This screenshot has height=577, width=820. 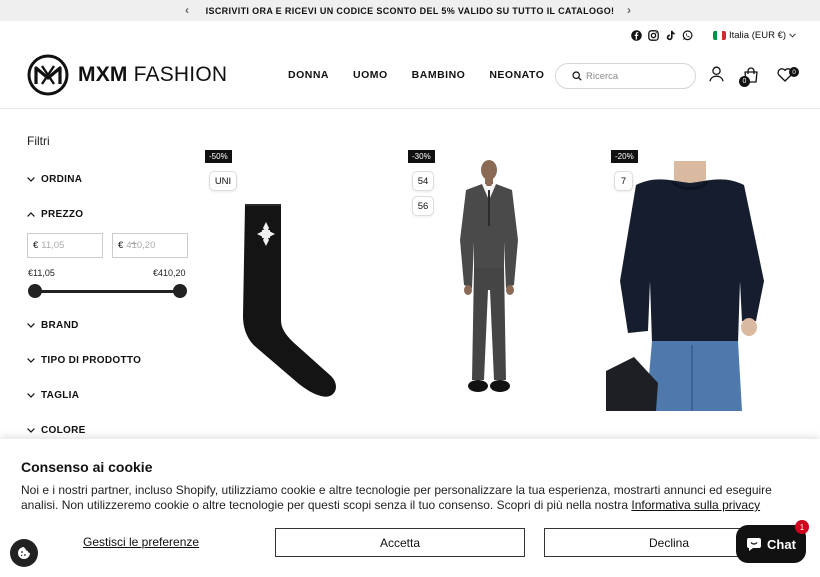 What do you see at coordinates (410, 36) in the screenshot?
I see `utility-bar: Italia (EUR €)` at bounding box center [410, 36].